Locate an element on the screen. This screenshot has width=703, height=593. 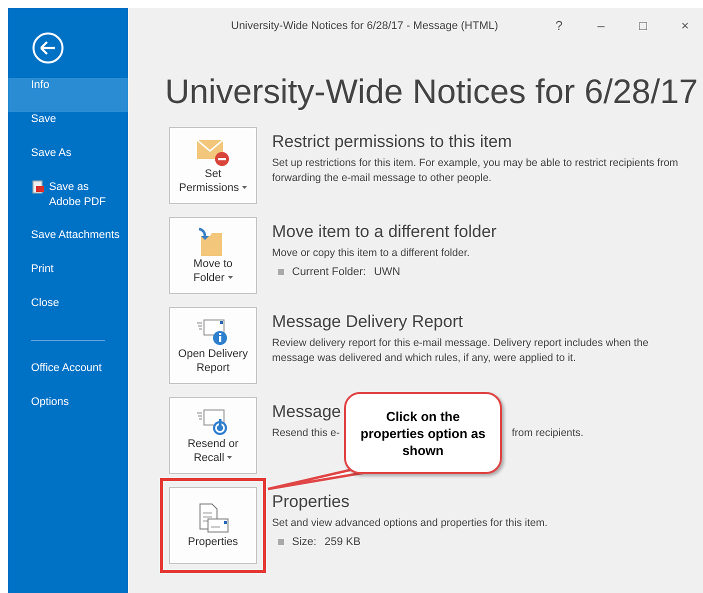
back-icon is located at coordinates (48, 48).